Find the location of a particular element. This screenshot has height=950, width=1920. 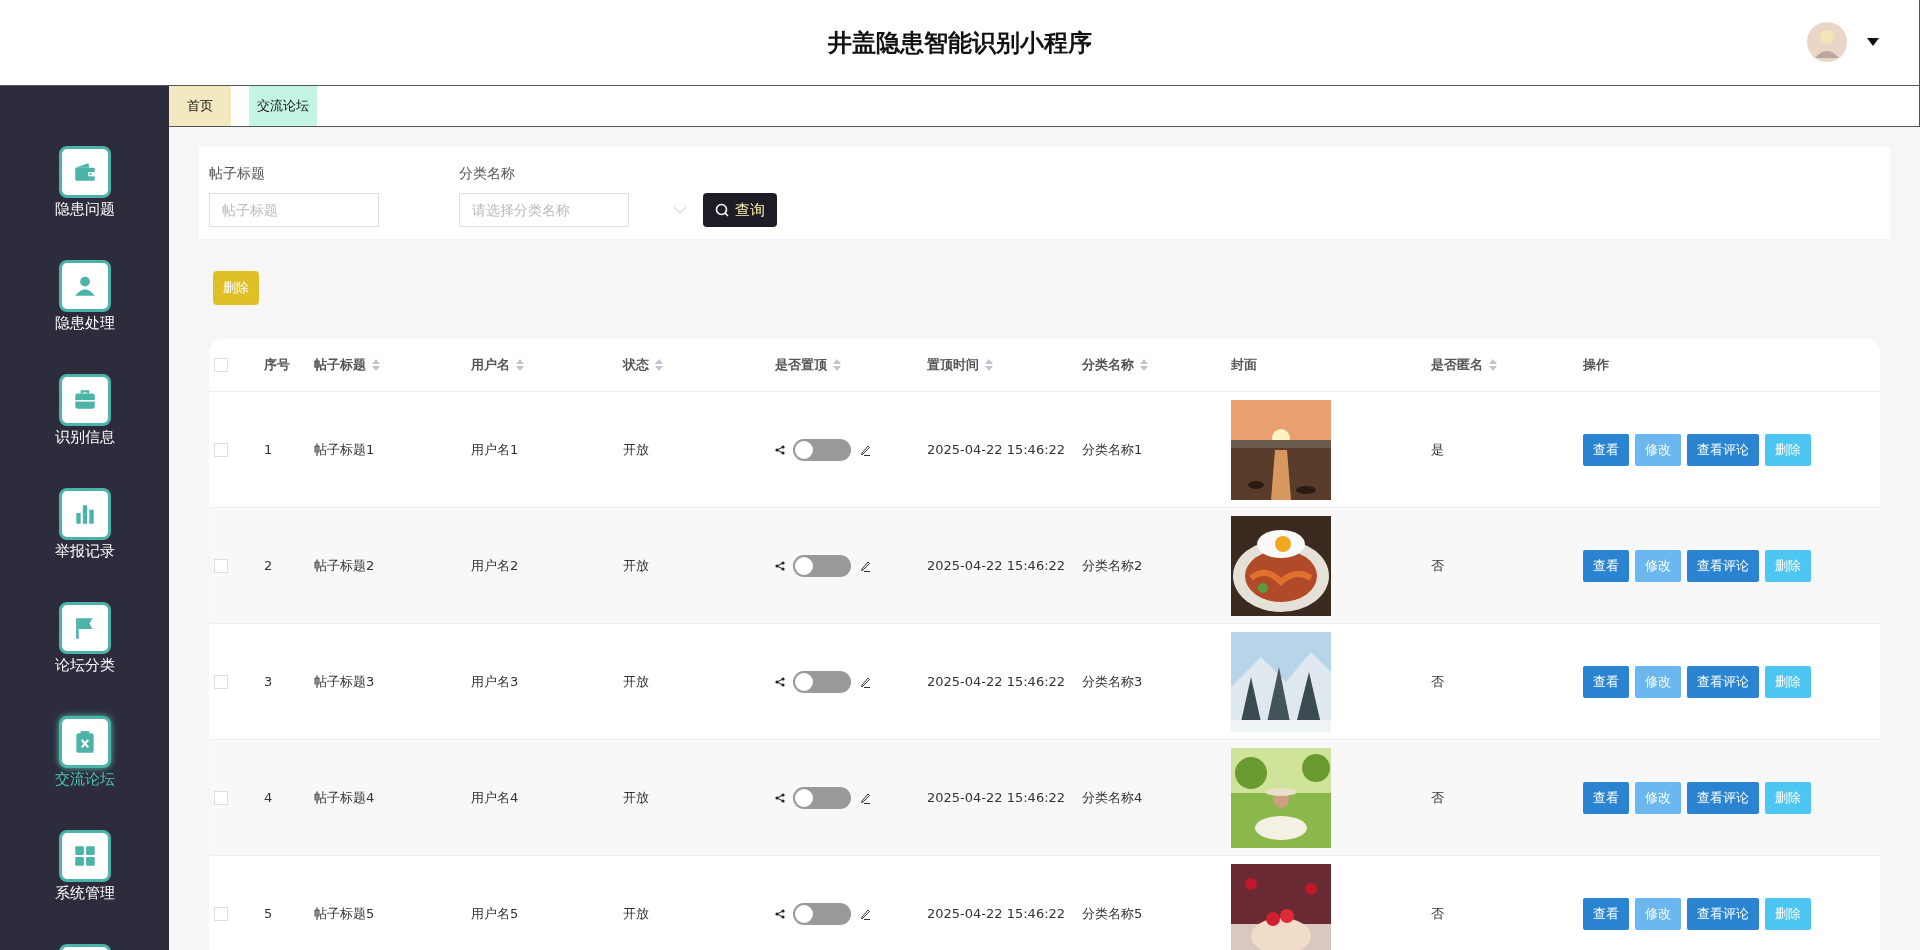

sidebar-label: 隐患处理 is located at coordinates (84, 323).